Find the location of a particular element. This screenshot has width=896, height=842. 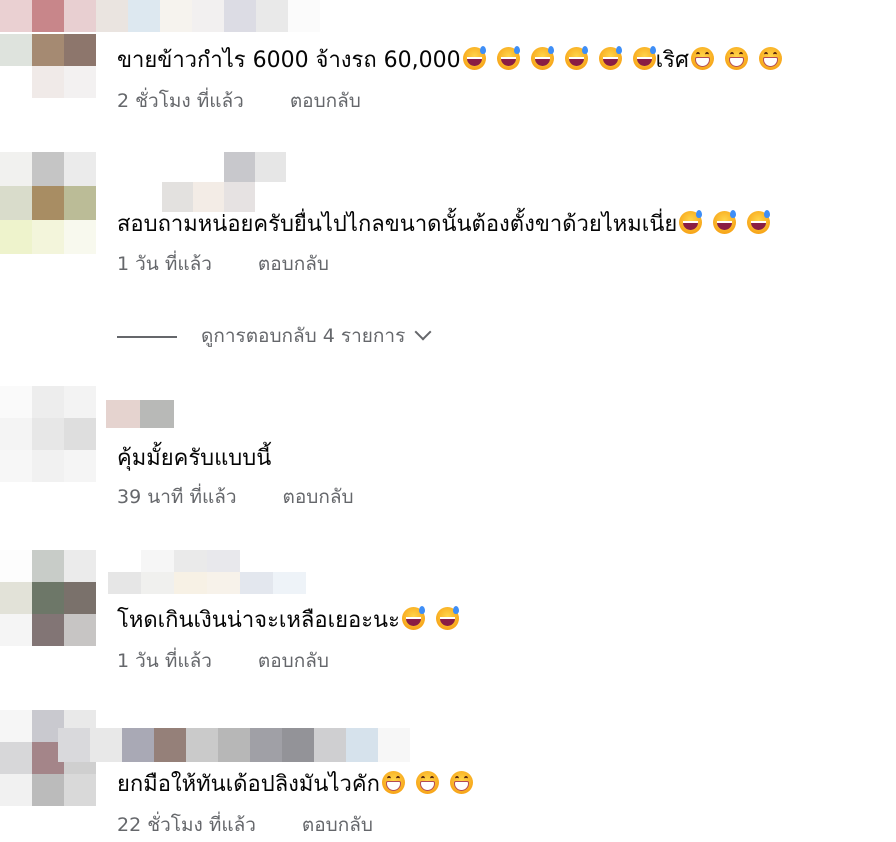

comment-text: ยกมือให้ทันเด้อปลิงมันไวคัก is located at coordinates (295, 785).